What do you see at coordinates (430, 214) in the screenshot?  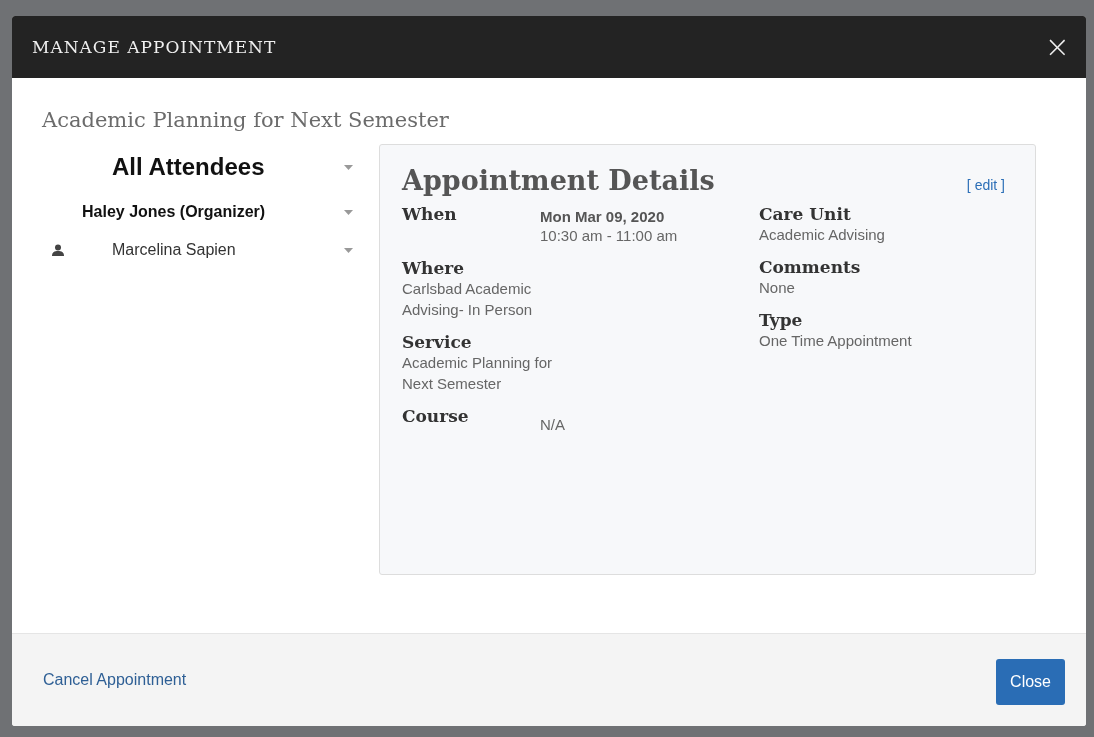 I see `field-label: When` at bounding box center [430, 214].